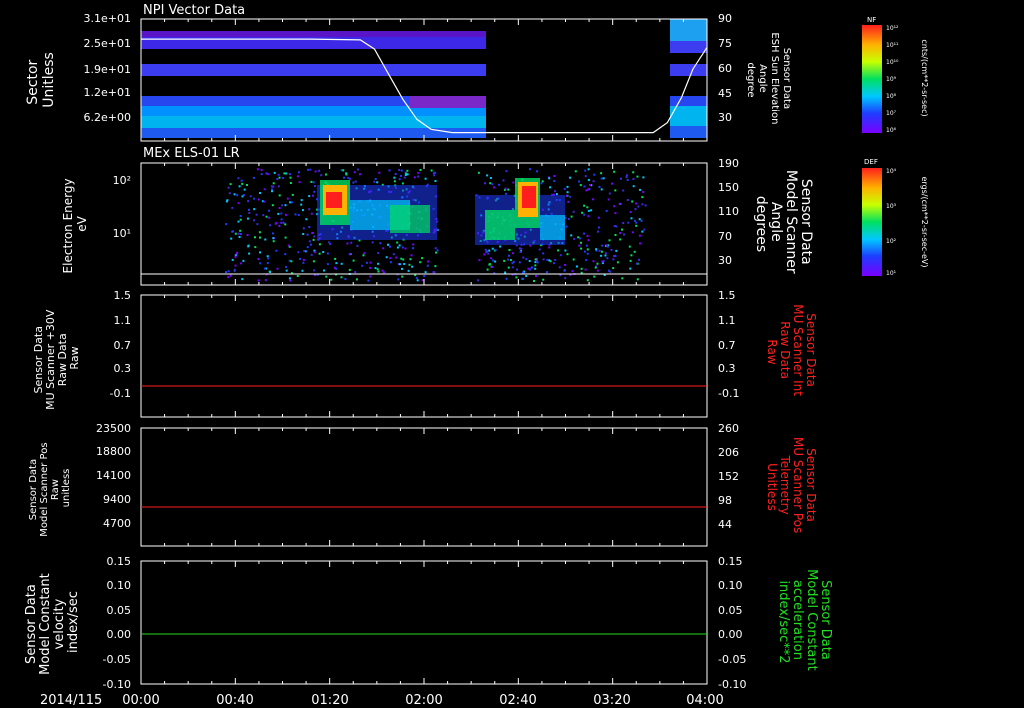 This screenshot has height=708, width=1024. I want to click on npi-y2-tick: 60, so click(725, 68).